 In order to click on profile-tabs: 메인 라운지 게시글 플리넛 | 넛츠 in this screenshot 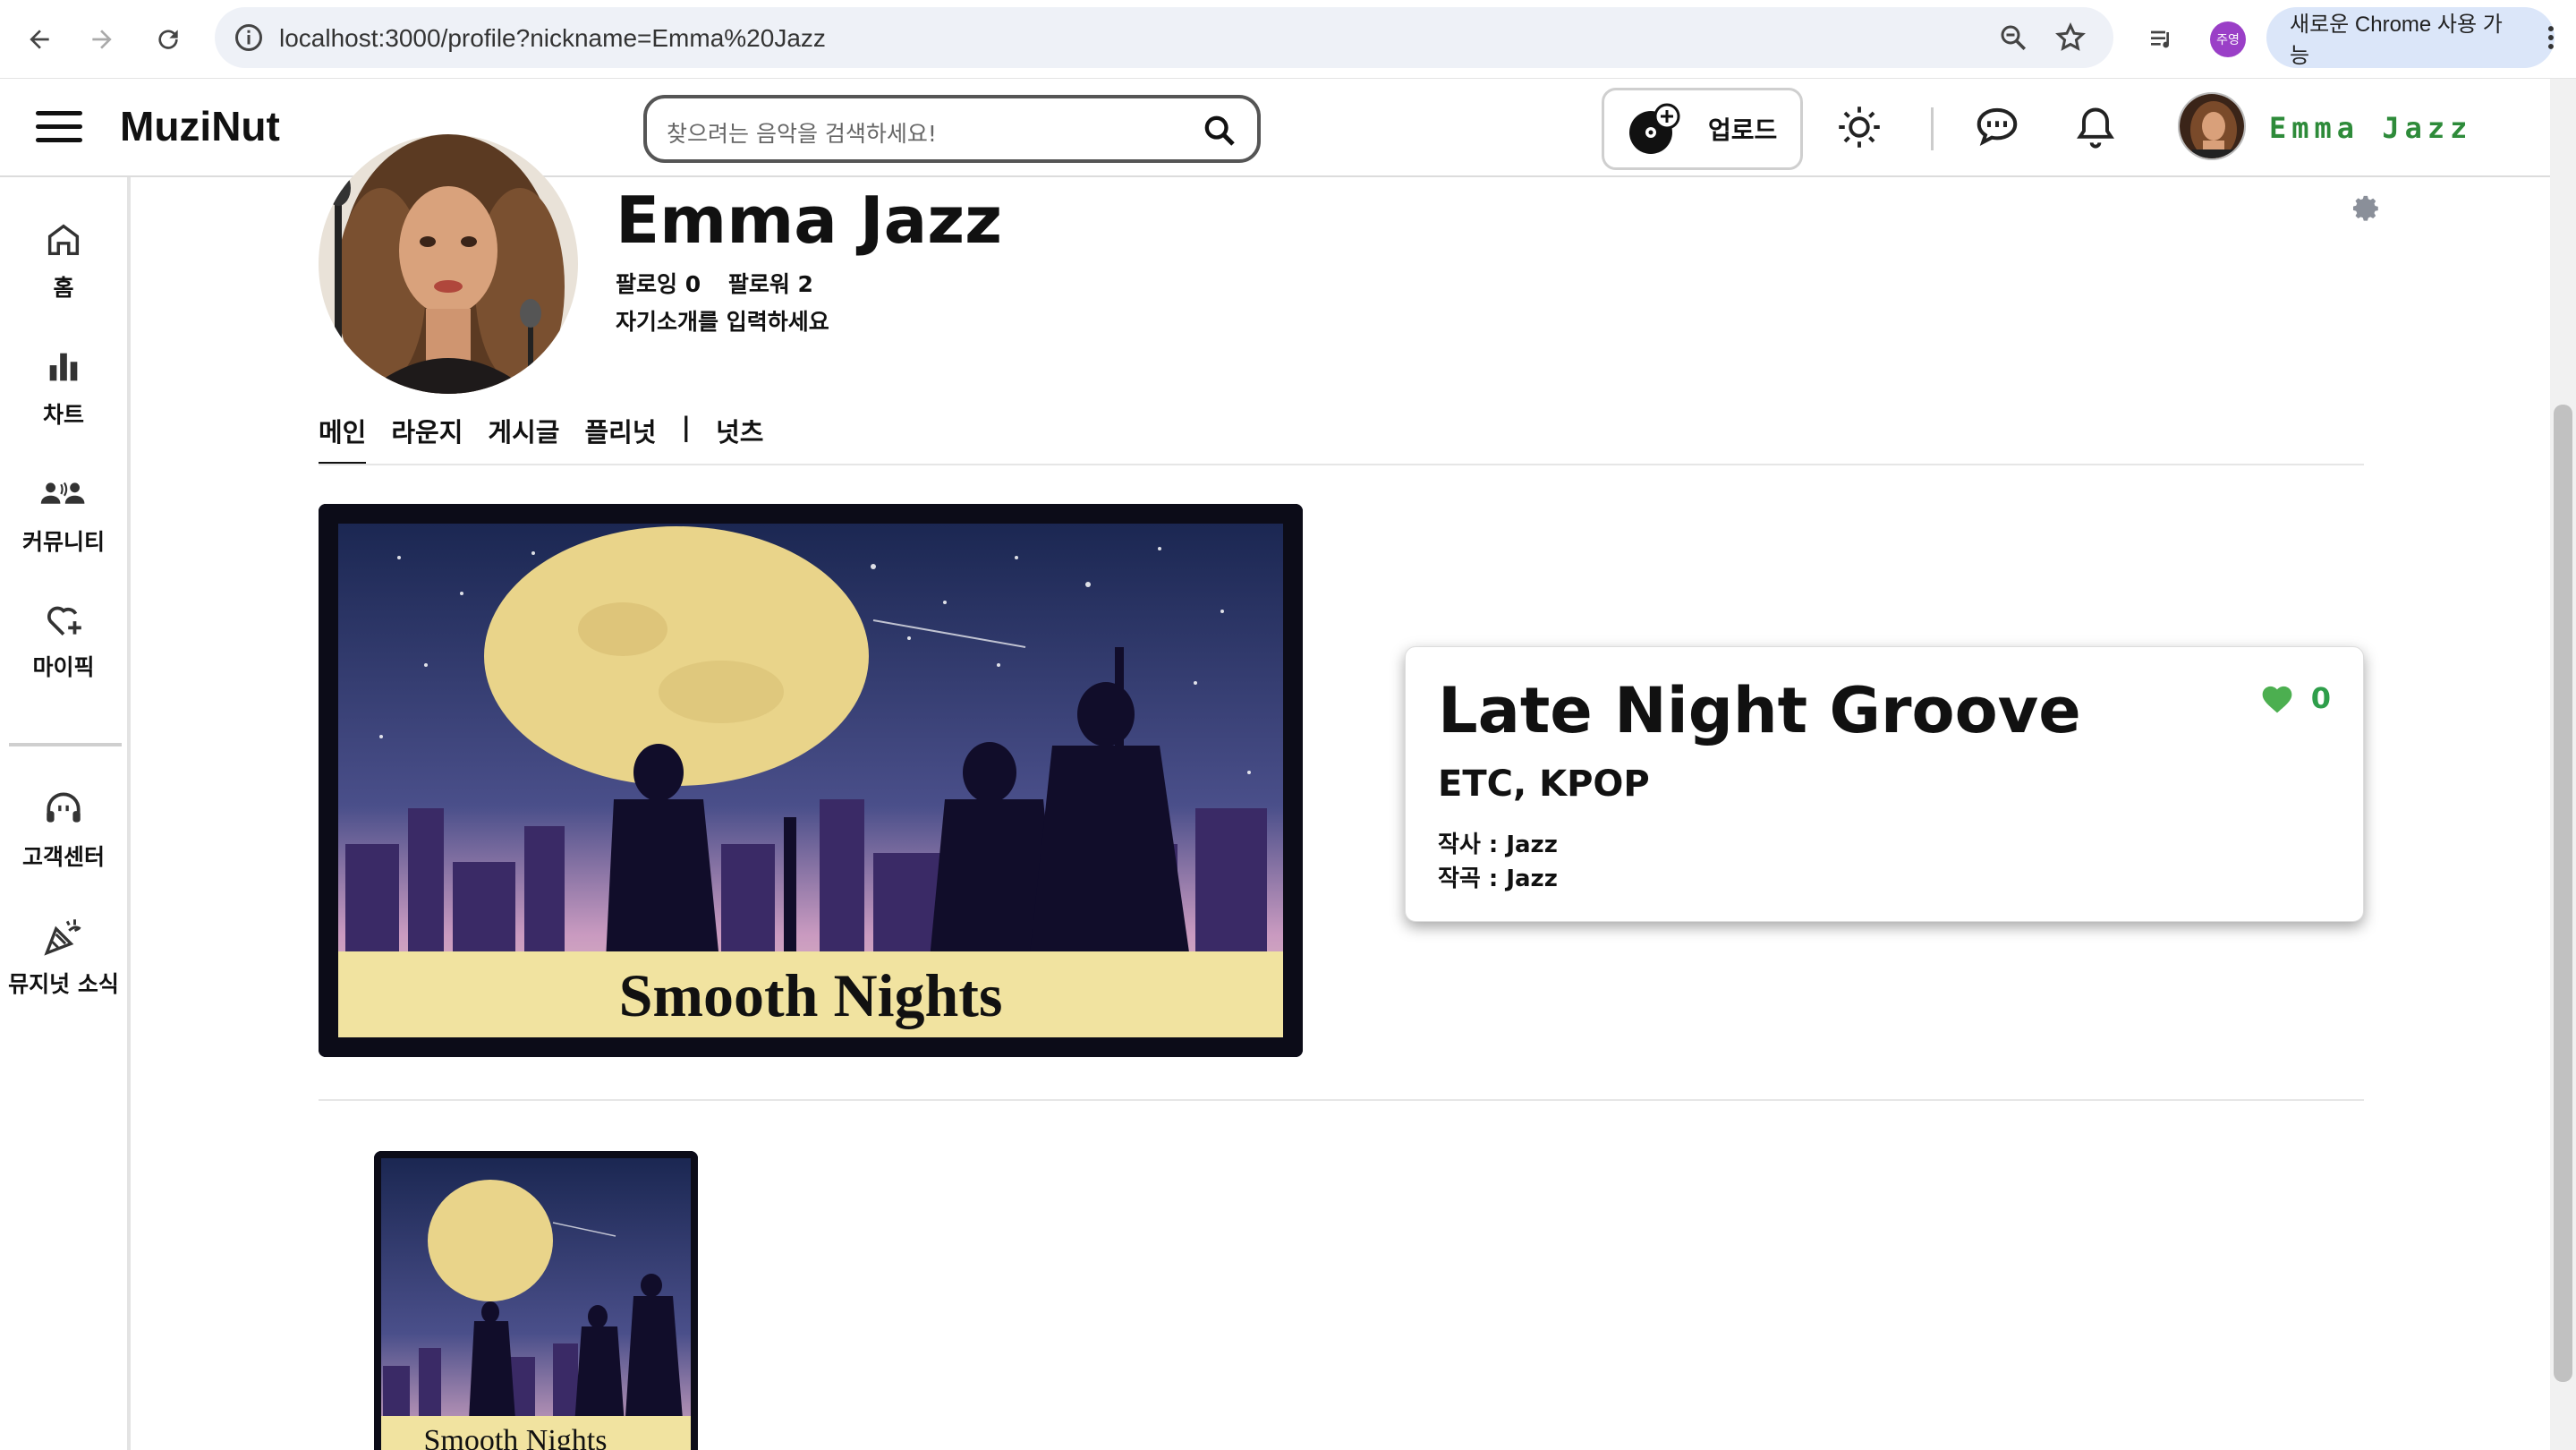, I will do `click(541, 438)`.